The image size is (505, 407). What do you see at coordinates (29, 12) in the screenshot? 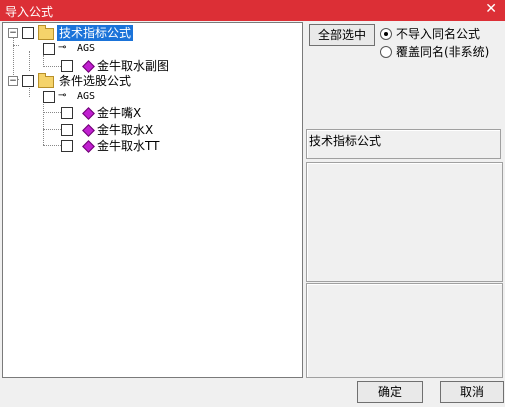
I see `window-title: 导入公式` at bounding box center [29, 12].